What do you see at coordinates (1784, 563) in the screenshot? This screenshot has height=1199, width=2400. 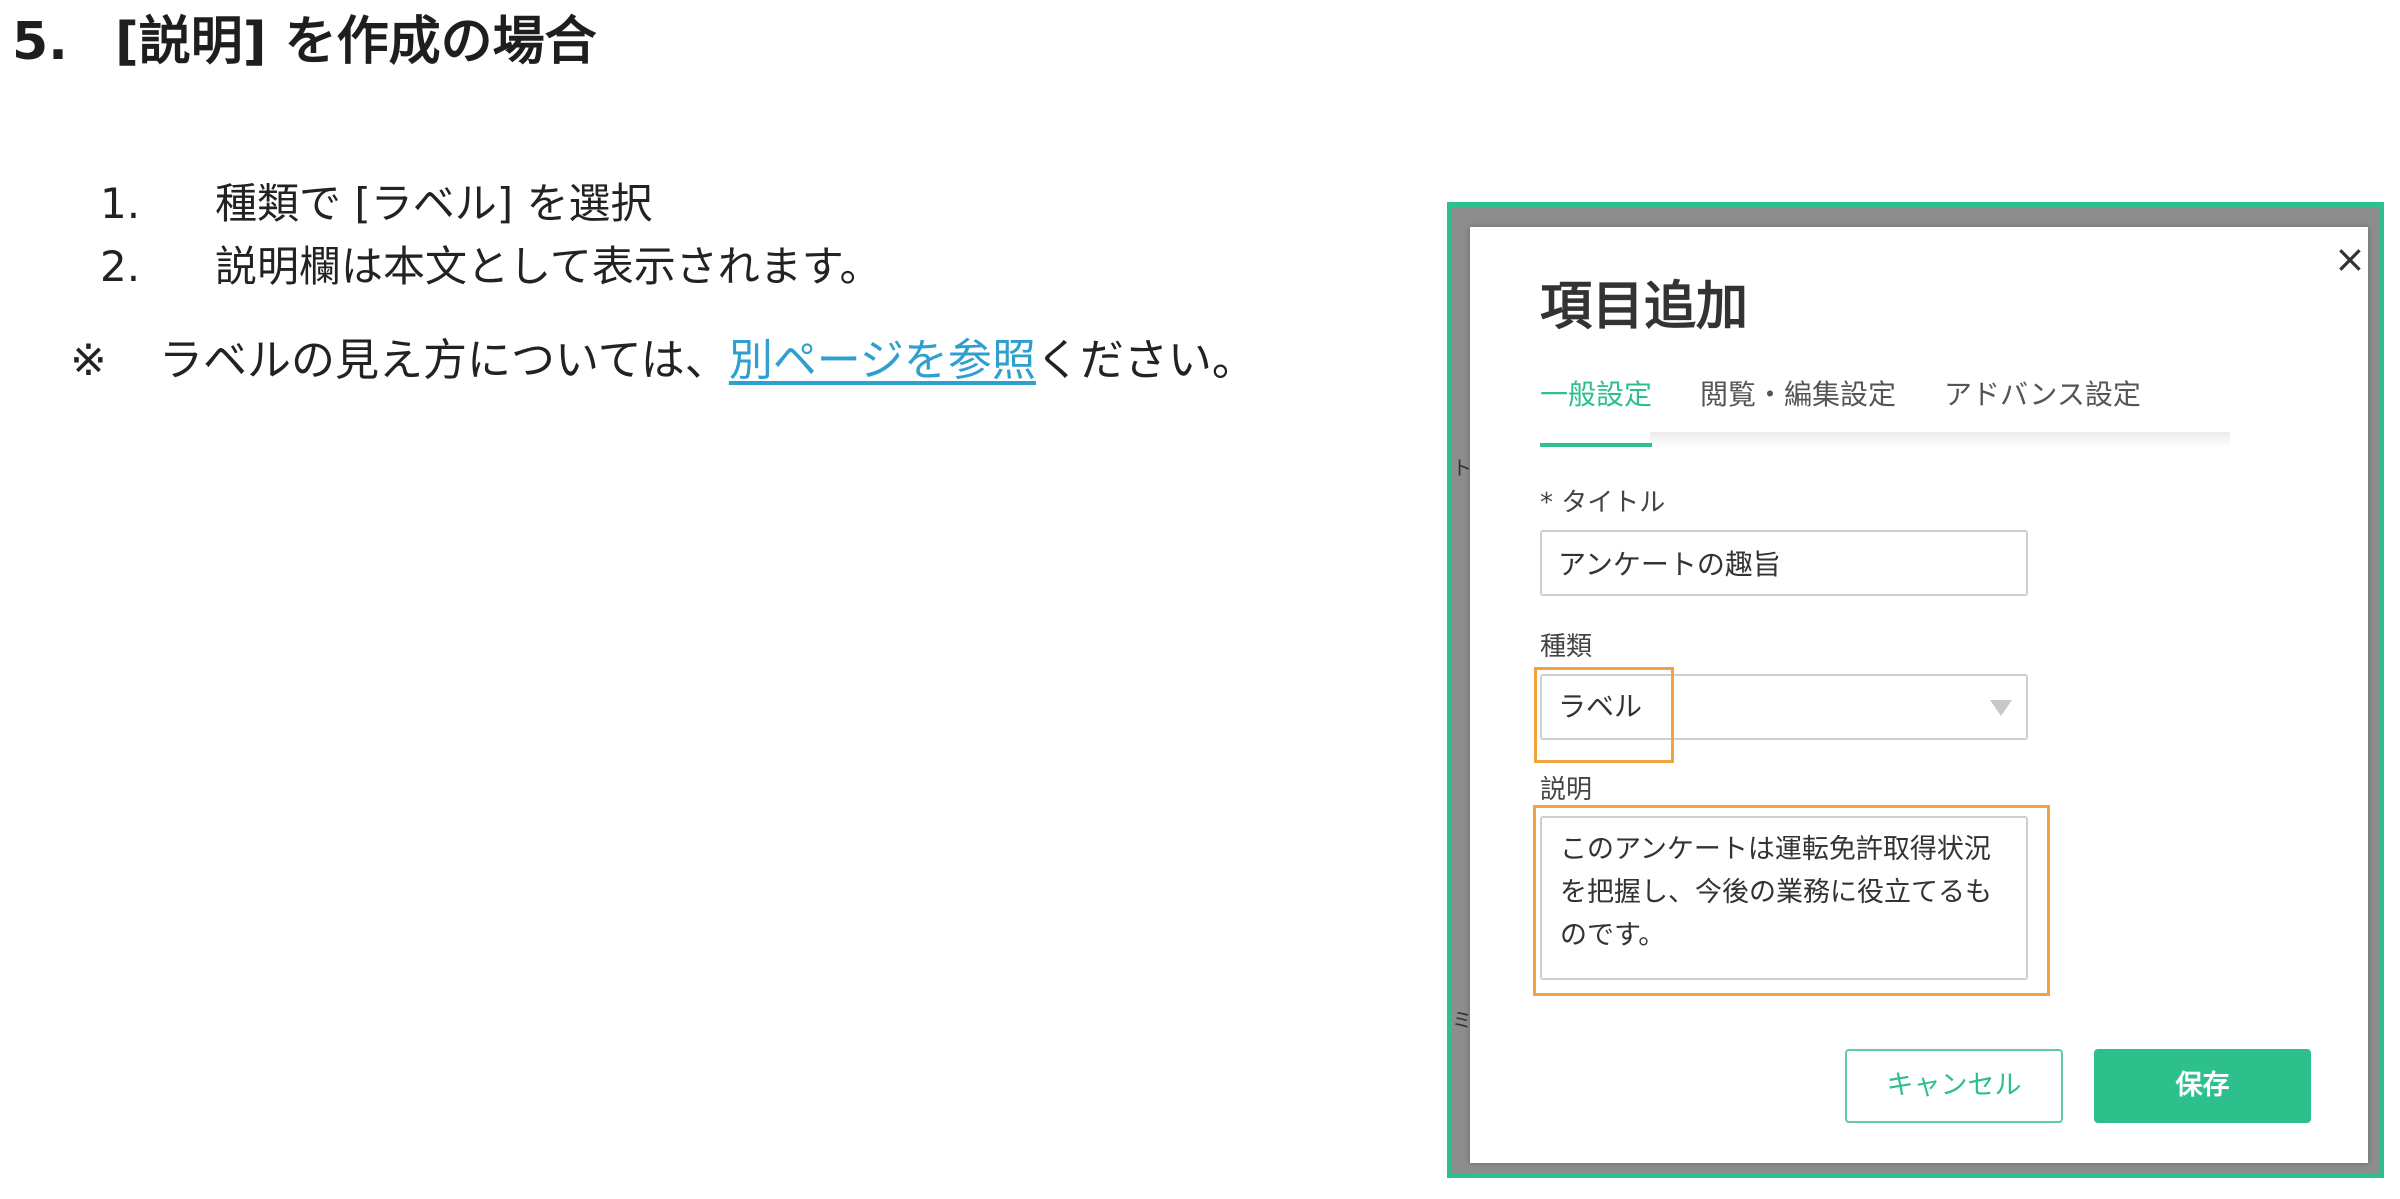 I see `title-input` at bounding box center [1784, 563].